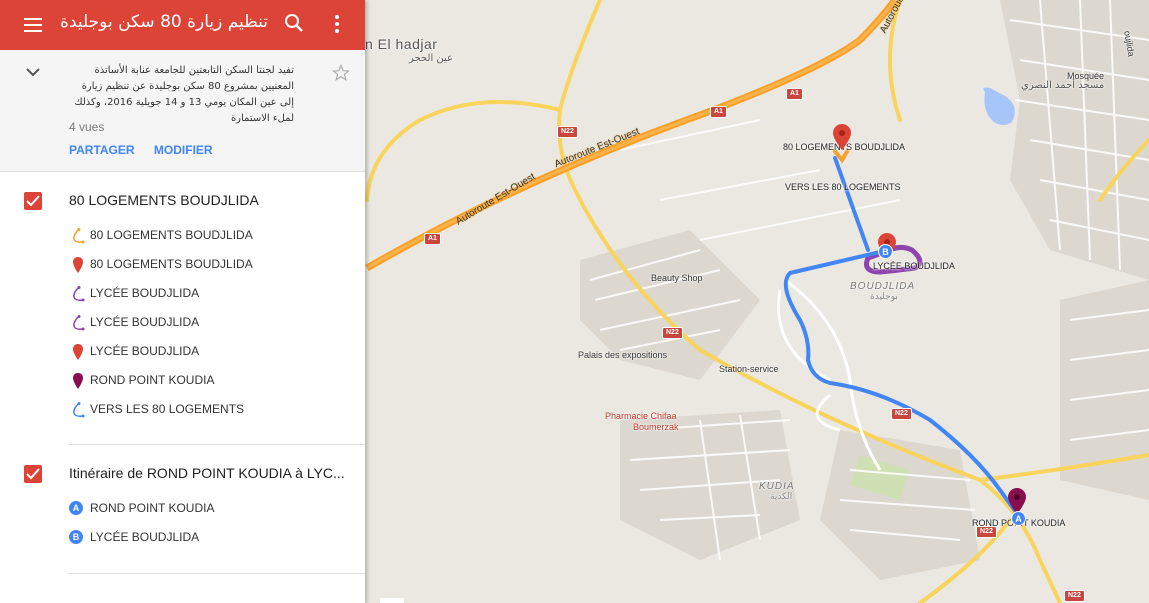  I want to click on map-title: تنظيم زيارة 80 سكن بوجليدة, so click(164, 22).